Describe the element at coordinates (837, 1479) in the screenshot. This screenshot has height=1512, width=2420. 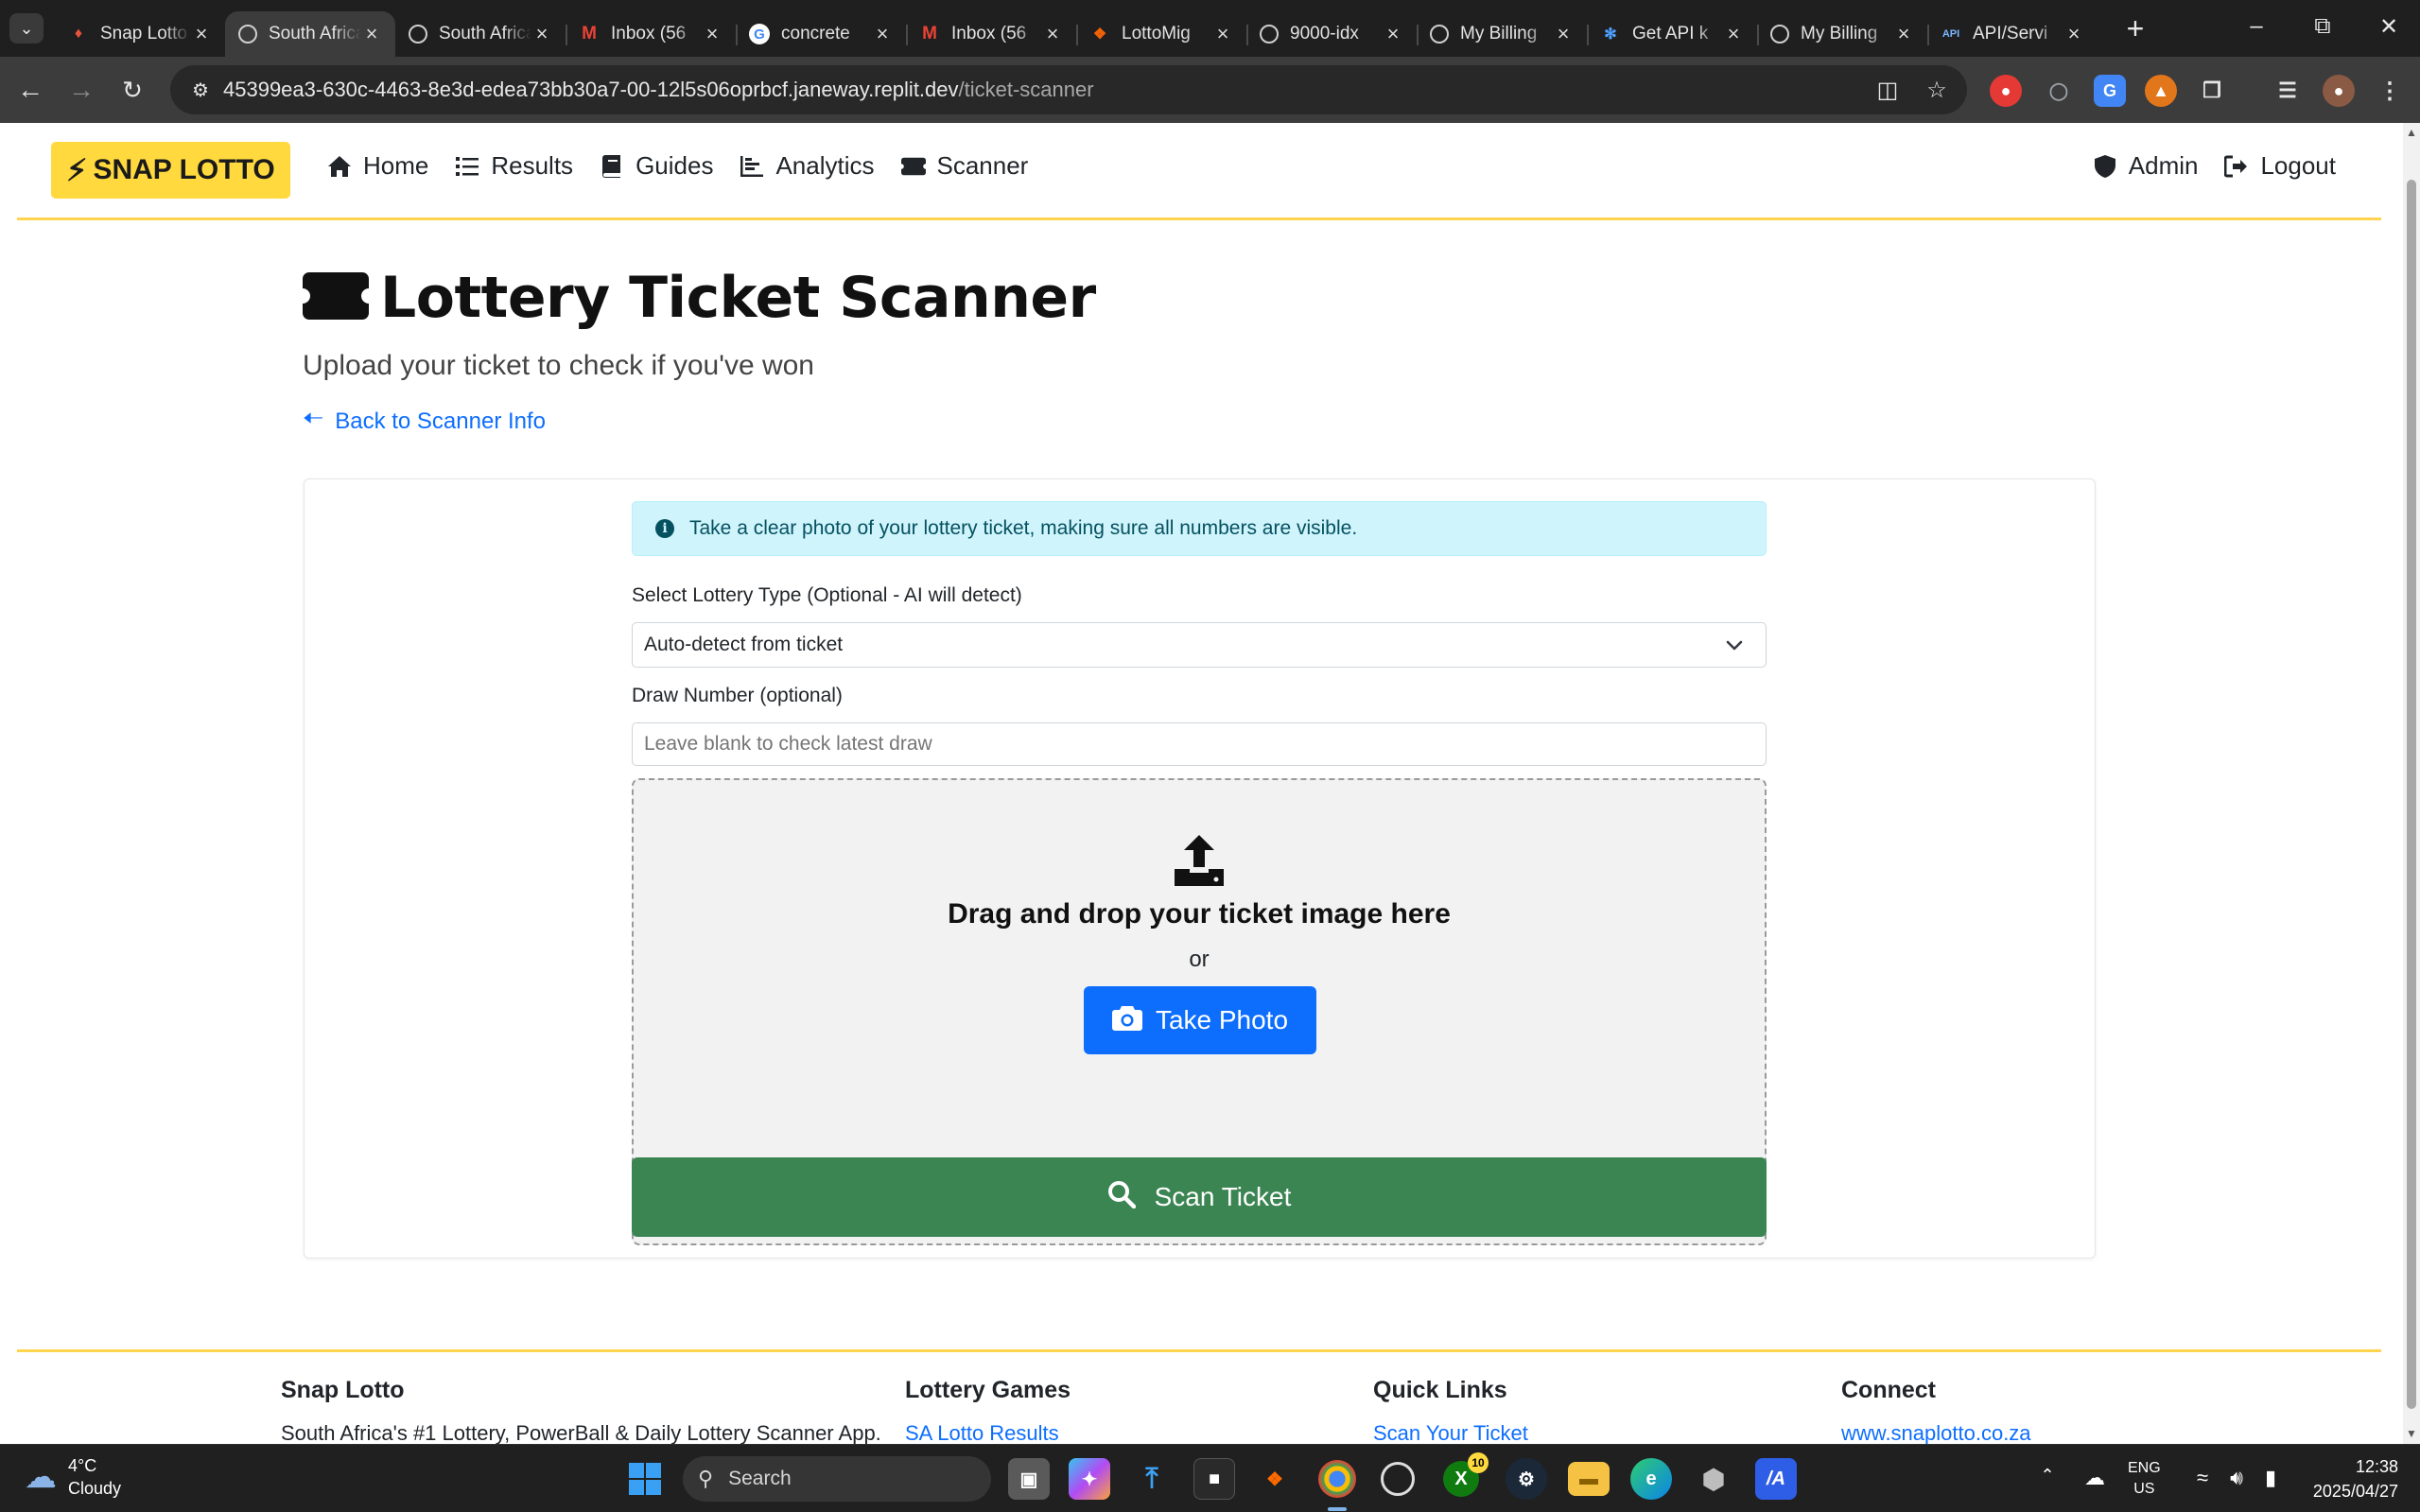
I see `taskbar-search: ⚲ Search` at that location.